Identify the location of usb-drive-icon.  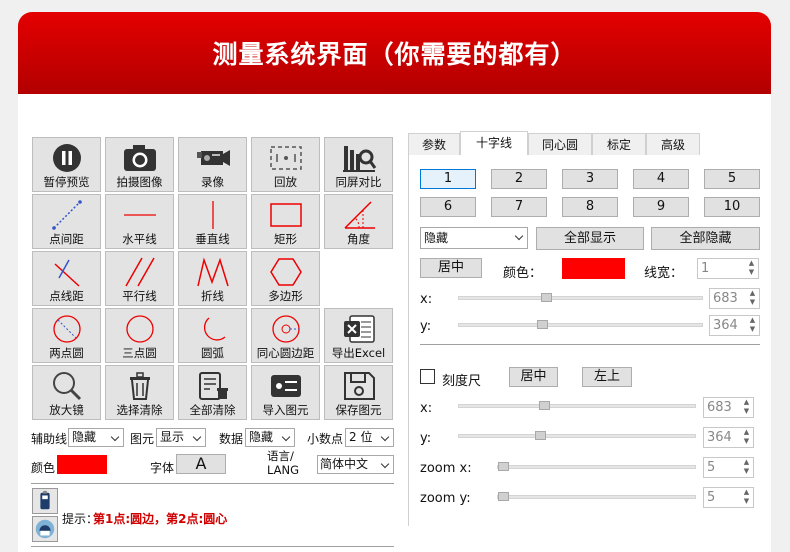
(45, 500).